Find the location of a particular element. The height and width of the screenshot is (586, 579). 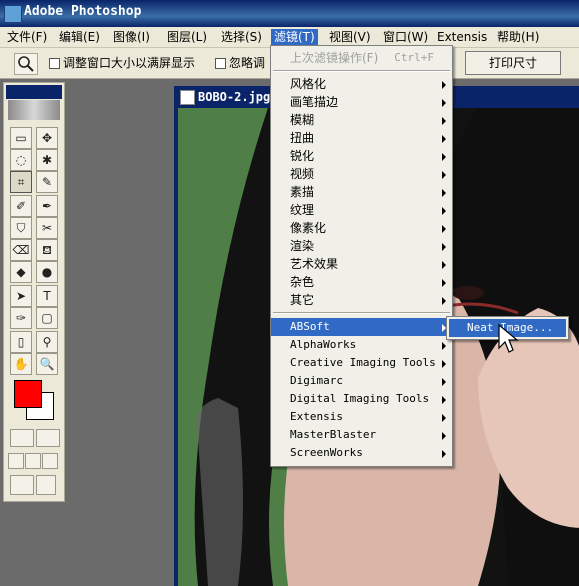

screen-mode-full-icon is located at coordinates (50, 461).